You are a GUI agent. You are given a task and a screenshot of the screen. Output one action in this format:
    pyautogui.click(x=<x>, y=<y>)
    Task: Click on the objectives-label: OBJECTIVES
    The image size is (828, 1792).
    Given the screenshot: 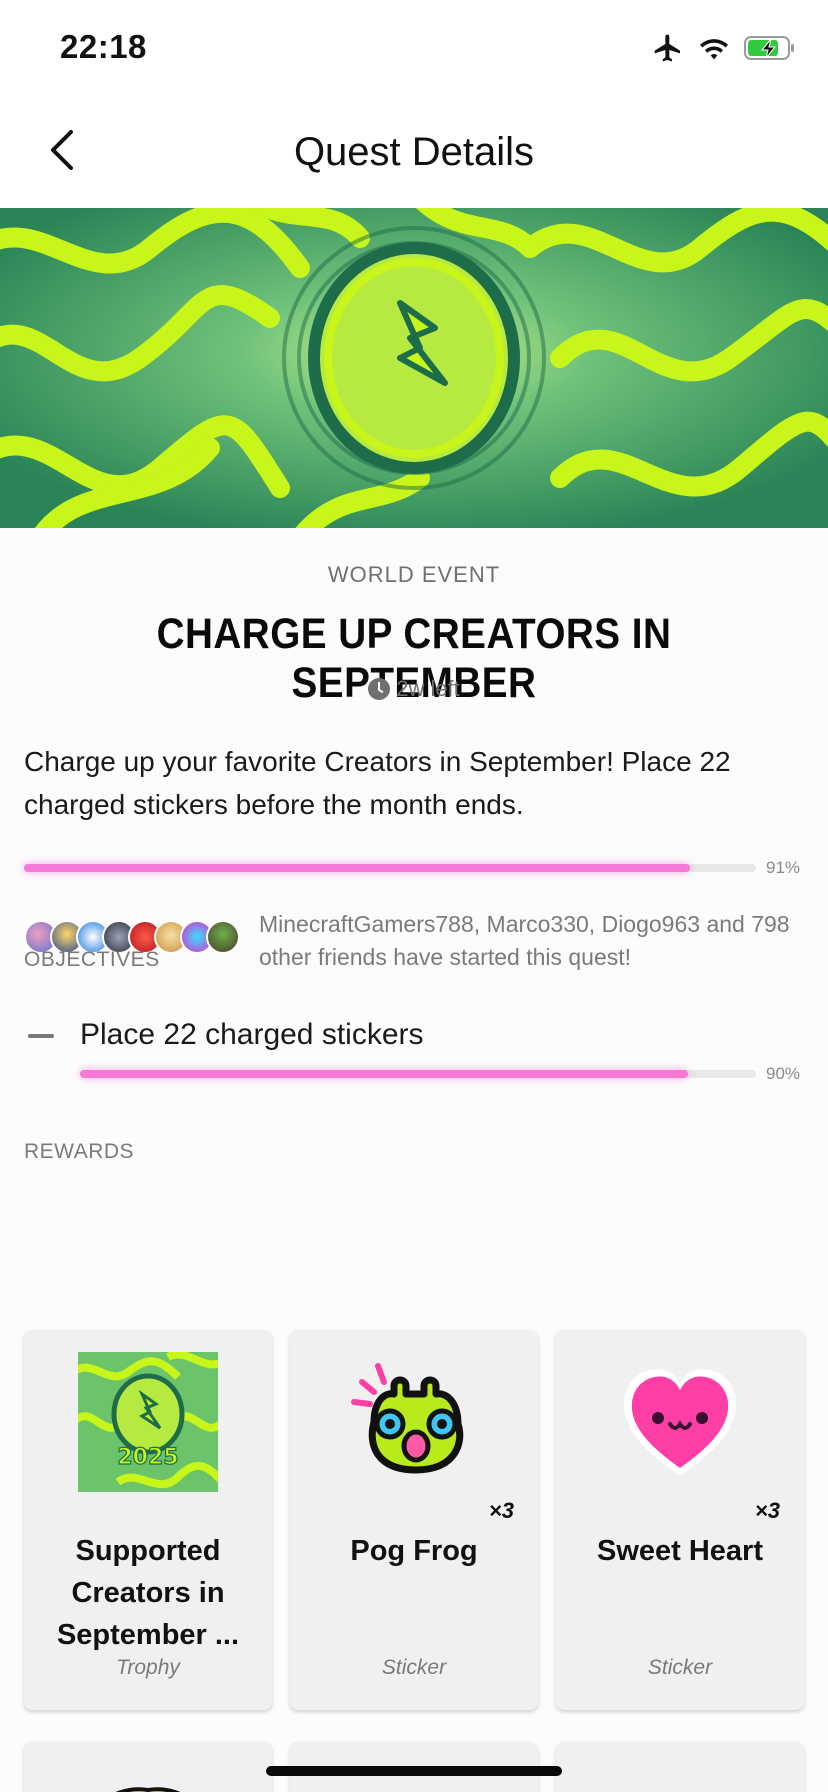 What is the action you would take?
    pyautogui.click(x=92, y=959)
    